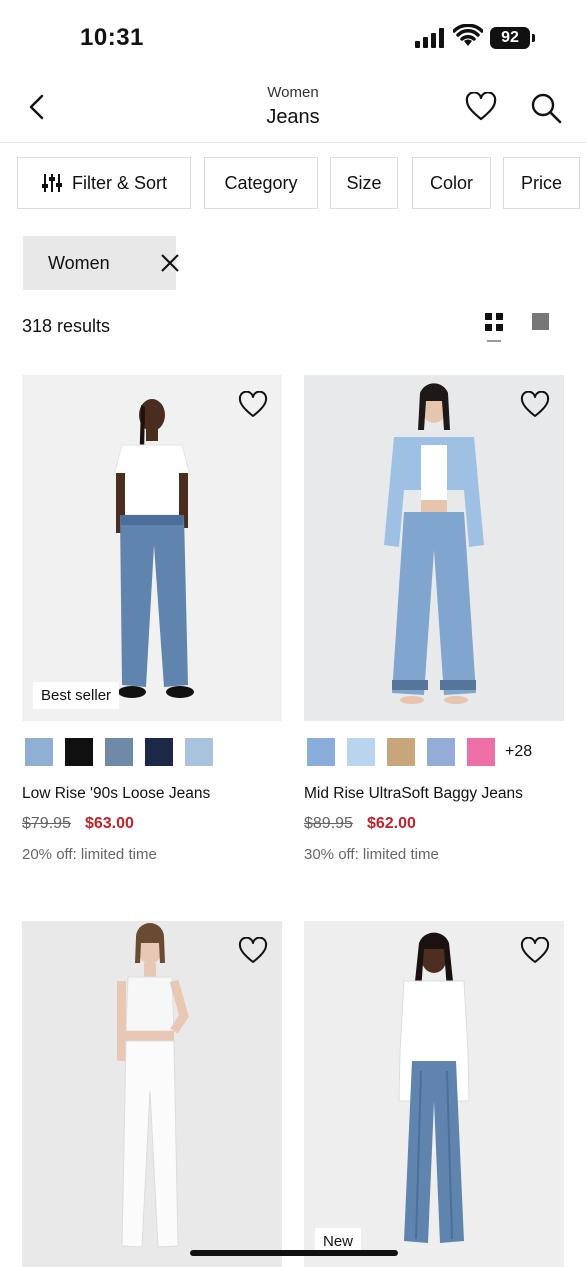 The width and height of the screenshot is (586, 1267). I want to click on page-title: Jeans, so click(293, 117).